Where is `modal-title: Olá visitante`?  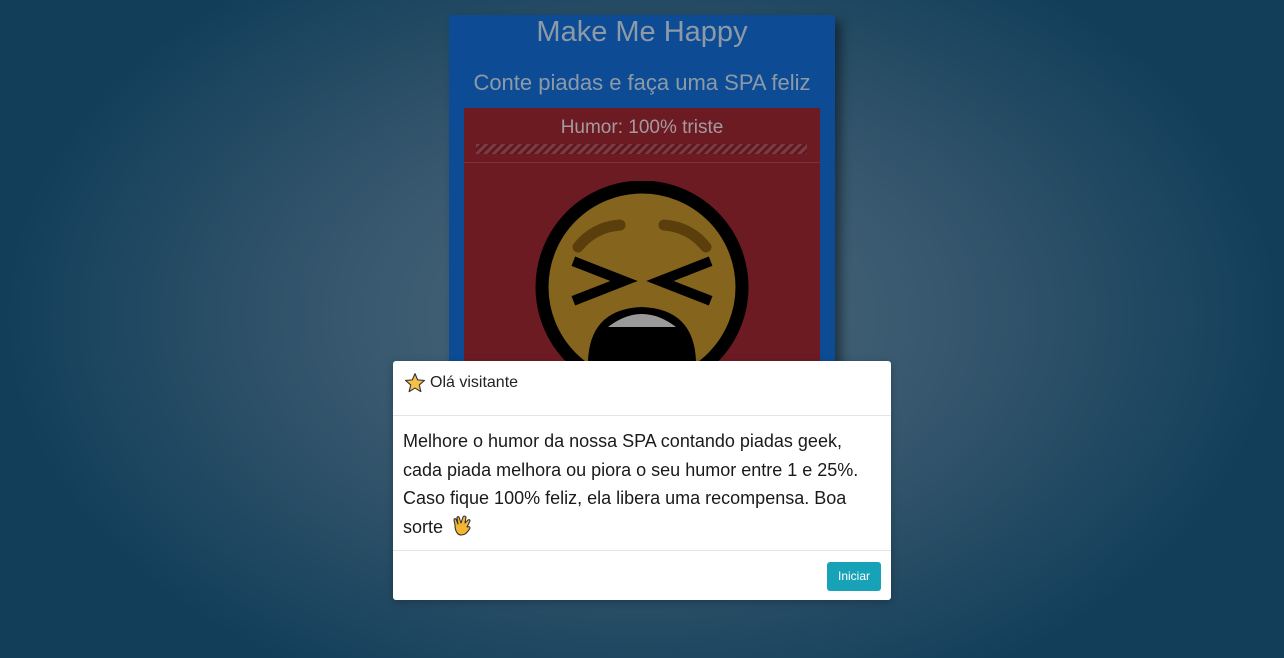
modal-title: Olá visitante is located at coordinates (474, 382).